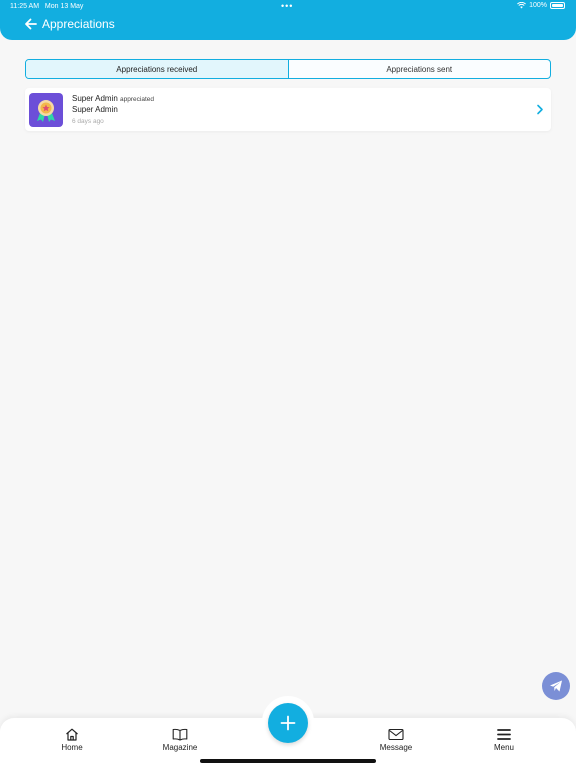 The height and width of the screenshot is (768, 576). Describe the element at coordinates (540, 109) in the screenshot. I see `chevron-right-icon` at that location.